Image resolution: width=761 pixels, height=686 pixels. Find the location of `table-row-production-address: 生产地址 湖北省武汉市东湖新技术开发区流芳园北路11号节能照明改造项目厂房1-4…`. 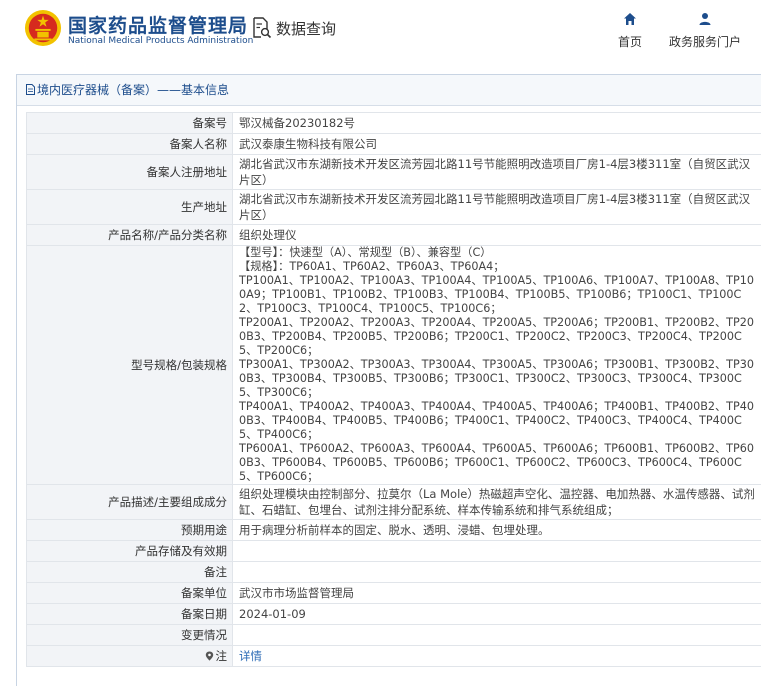

table-row-production-address: 生产地址 湖北省武汉市东湖新技术开发区流芳园北路11号节能照明改造项目厂房1-4… is located at coordinates (394, 207).